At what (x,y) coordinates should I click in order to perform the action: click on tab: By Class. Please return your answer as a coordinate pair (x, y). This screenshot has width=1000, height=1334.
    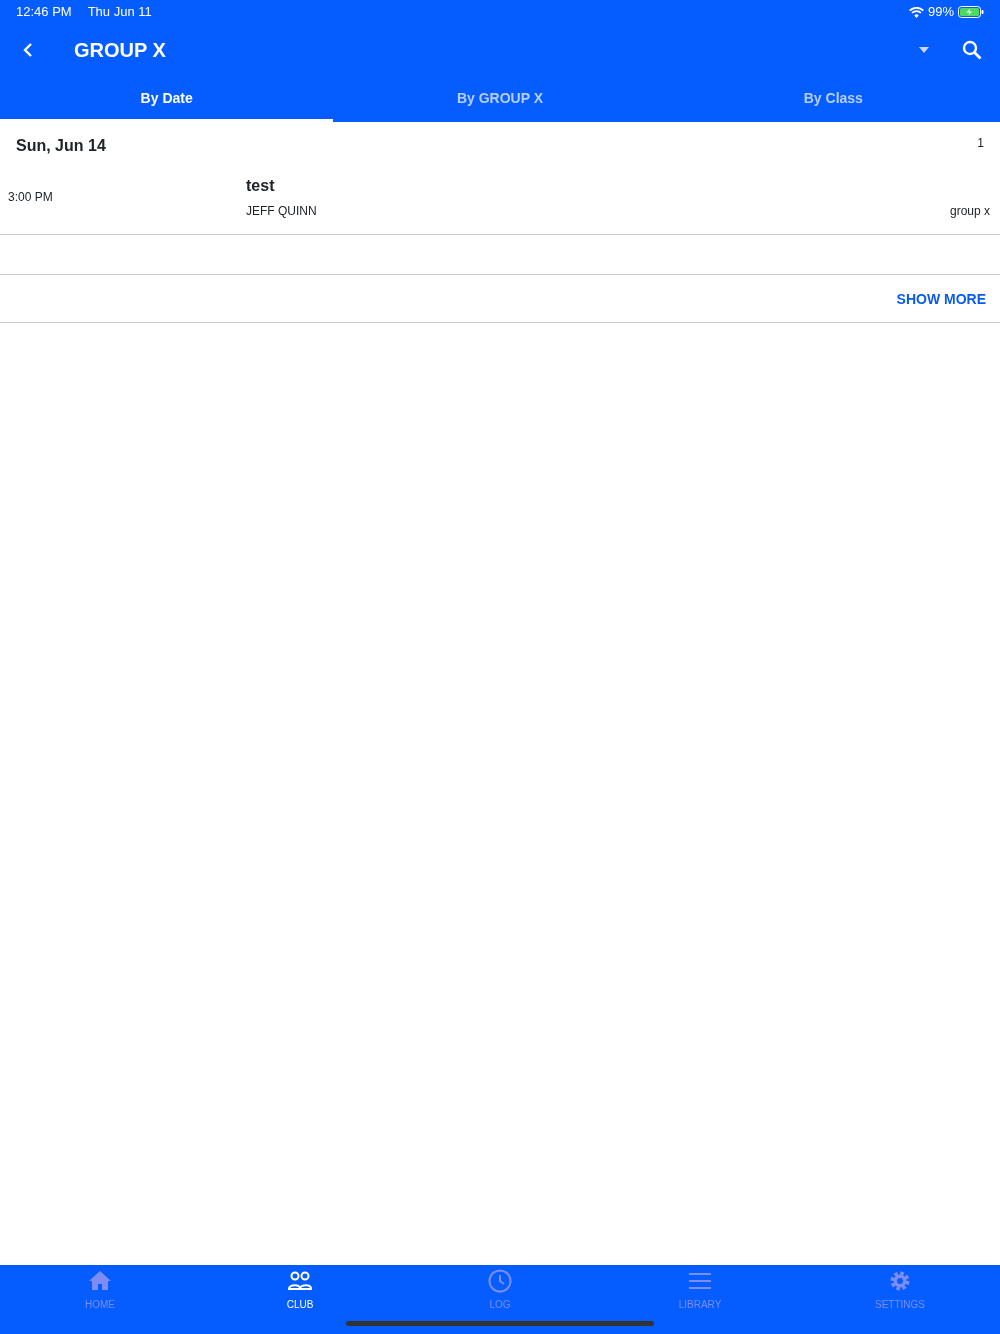
    Looking at the image, I should click on (833, 99).